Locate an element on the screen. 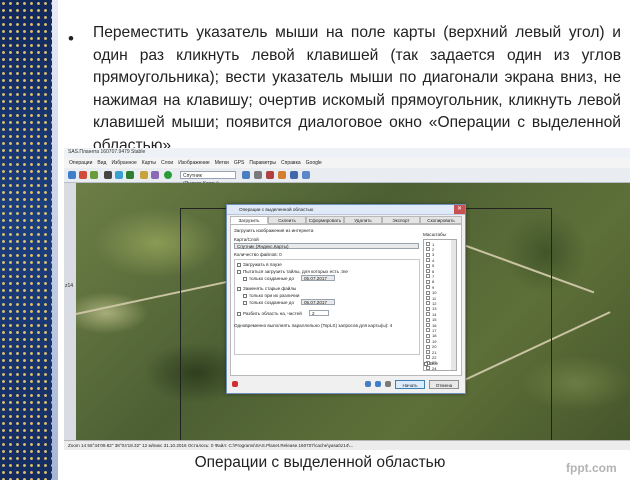  zoom-label: 16 is located at coordinates (434, 325).